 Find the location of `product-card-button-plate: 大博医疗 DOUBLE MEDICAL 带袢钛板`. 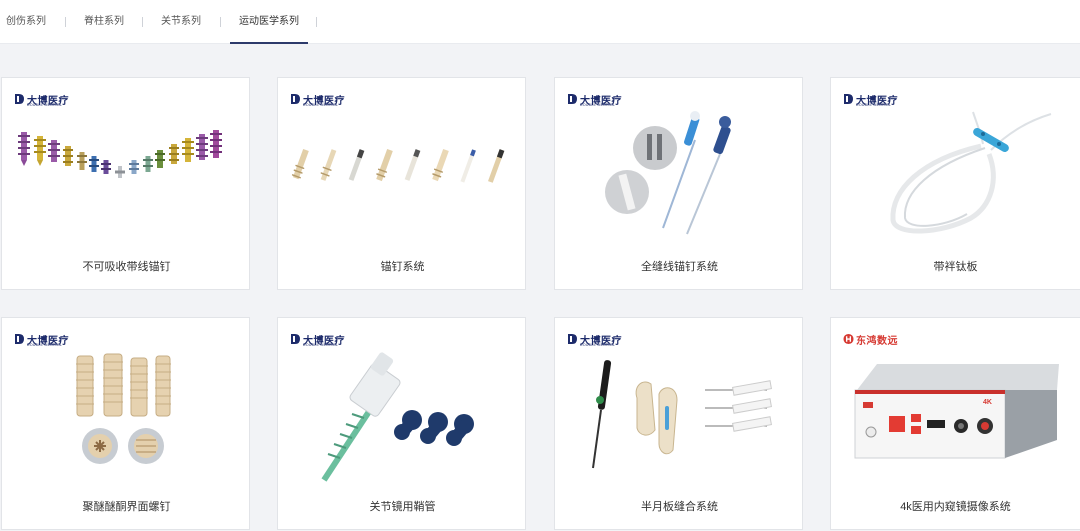

product-card-button-plate: 大博医疗 DOUBLE MEDICAL 带袢钛板 is located at coordinates (955, 183).